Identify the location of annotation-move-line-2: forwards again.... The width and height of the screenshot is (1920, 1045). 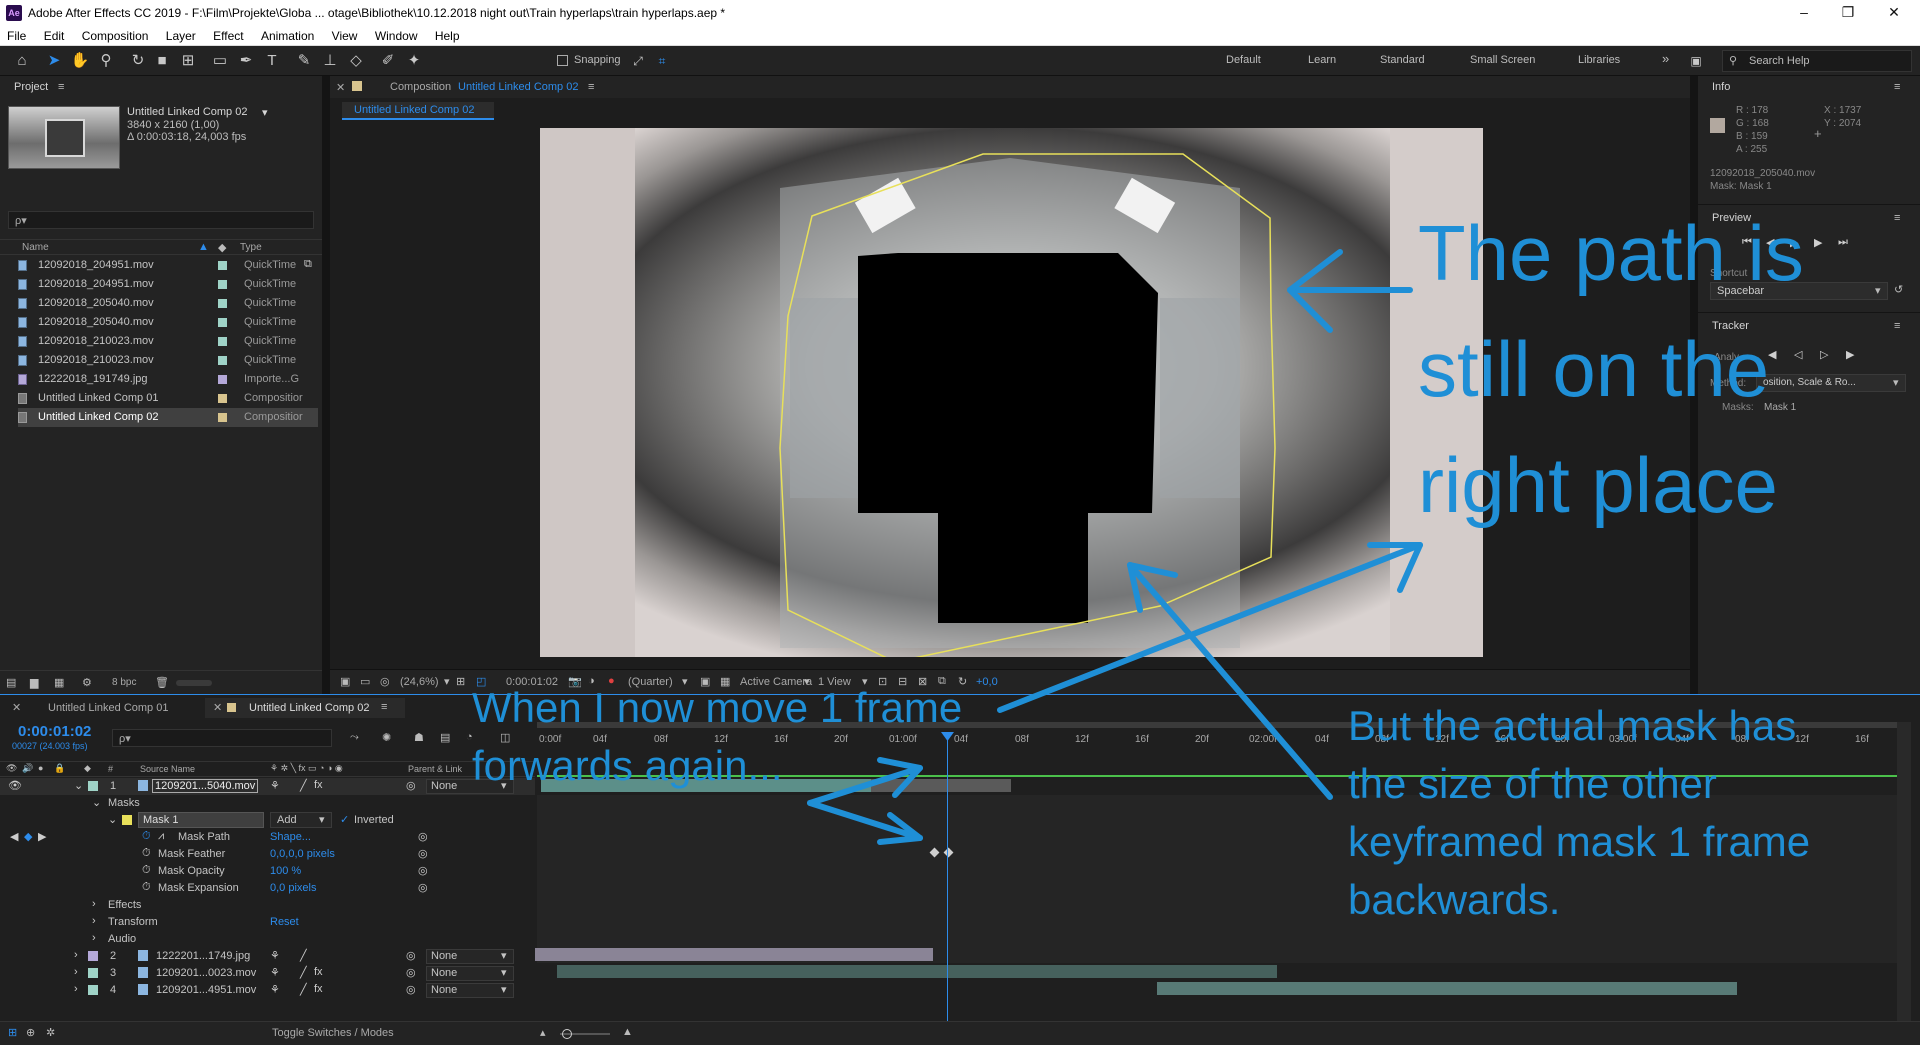
(627, 765).